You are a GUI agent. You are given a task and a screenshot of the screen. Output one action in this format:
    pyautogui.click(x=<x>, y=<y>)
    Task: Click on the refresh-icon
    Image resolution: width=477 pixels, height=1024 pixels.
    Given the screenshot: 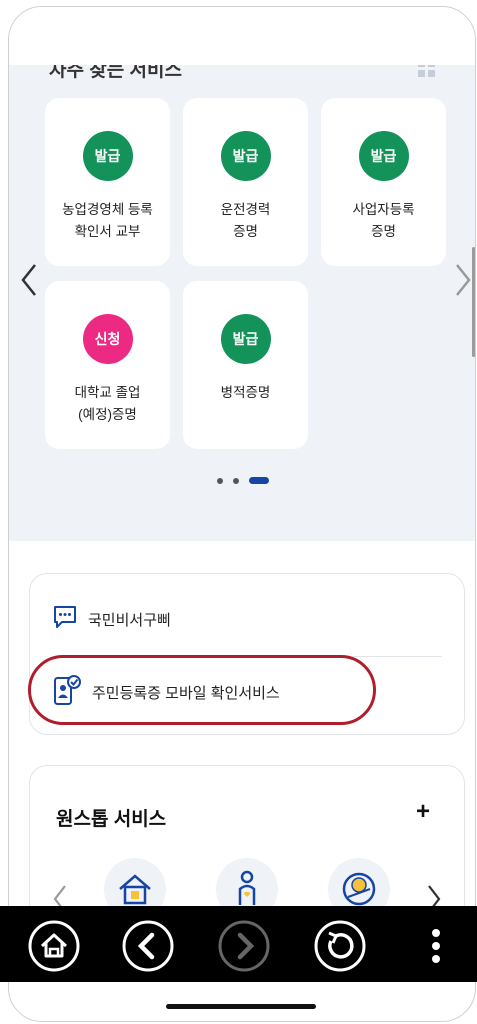 What is the action you would take?
    pyautogui.click(x=340, y=946)
    